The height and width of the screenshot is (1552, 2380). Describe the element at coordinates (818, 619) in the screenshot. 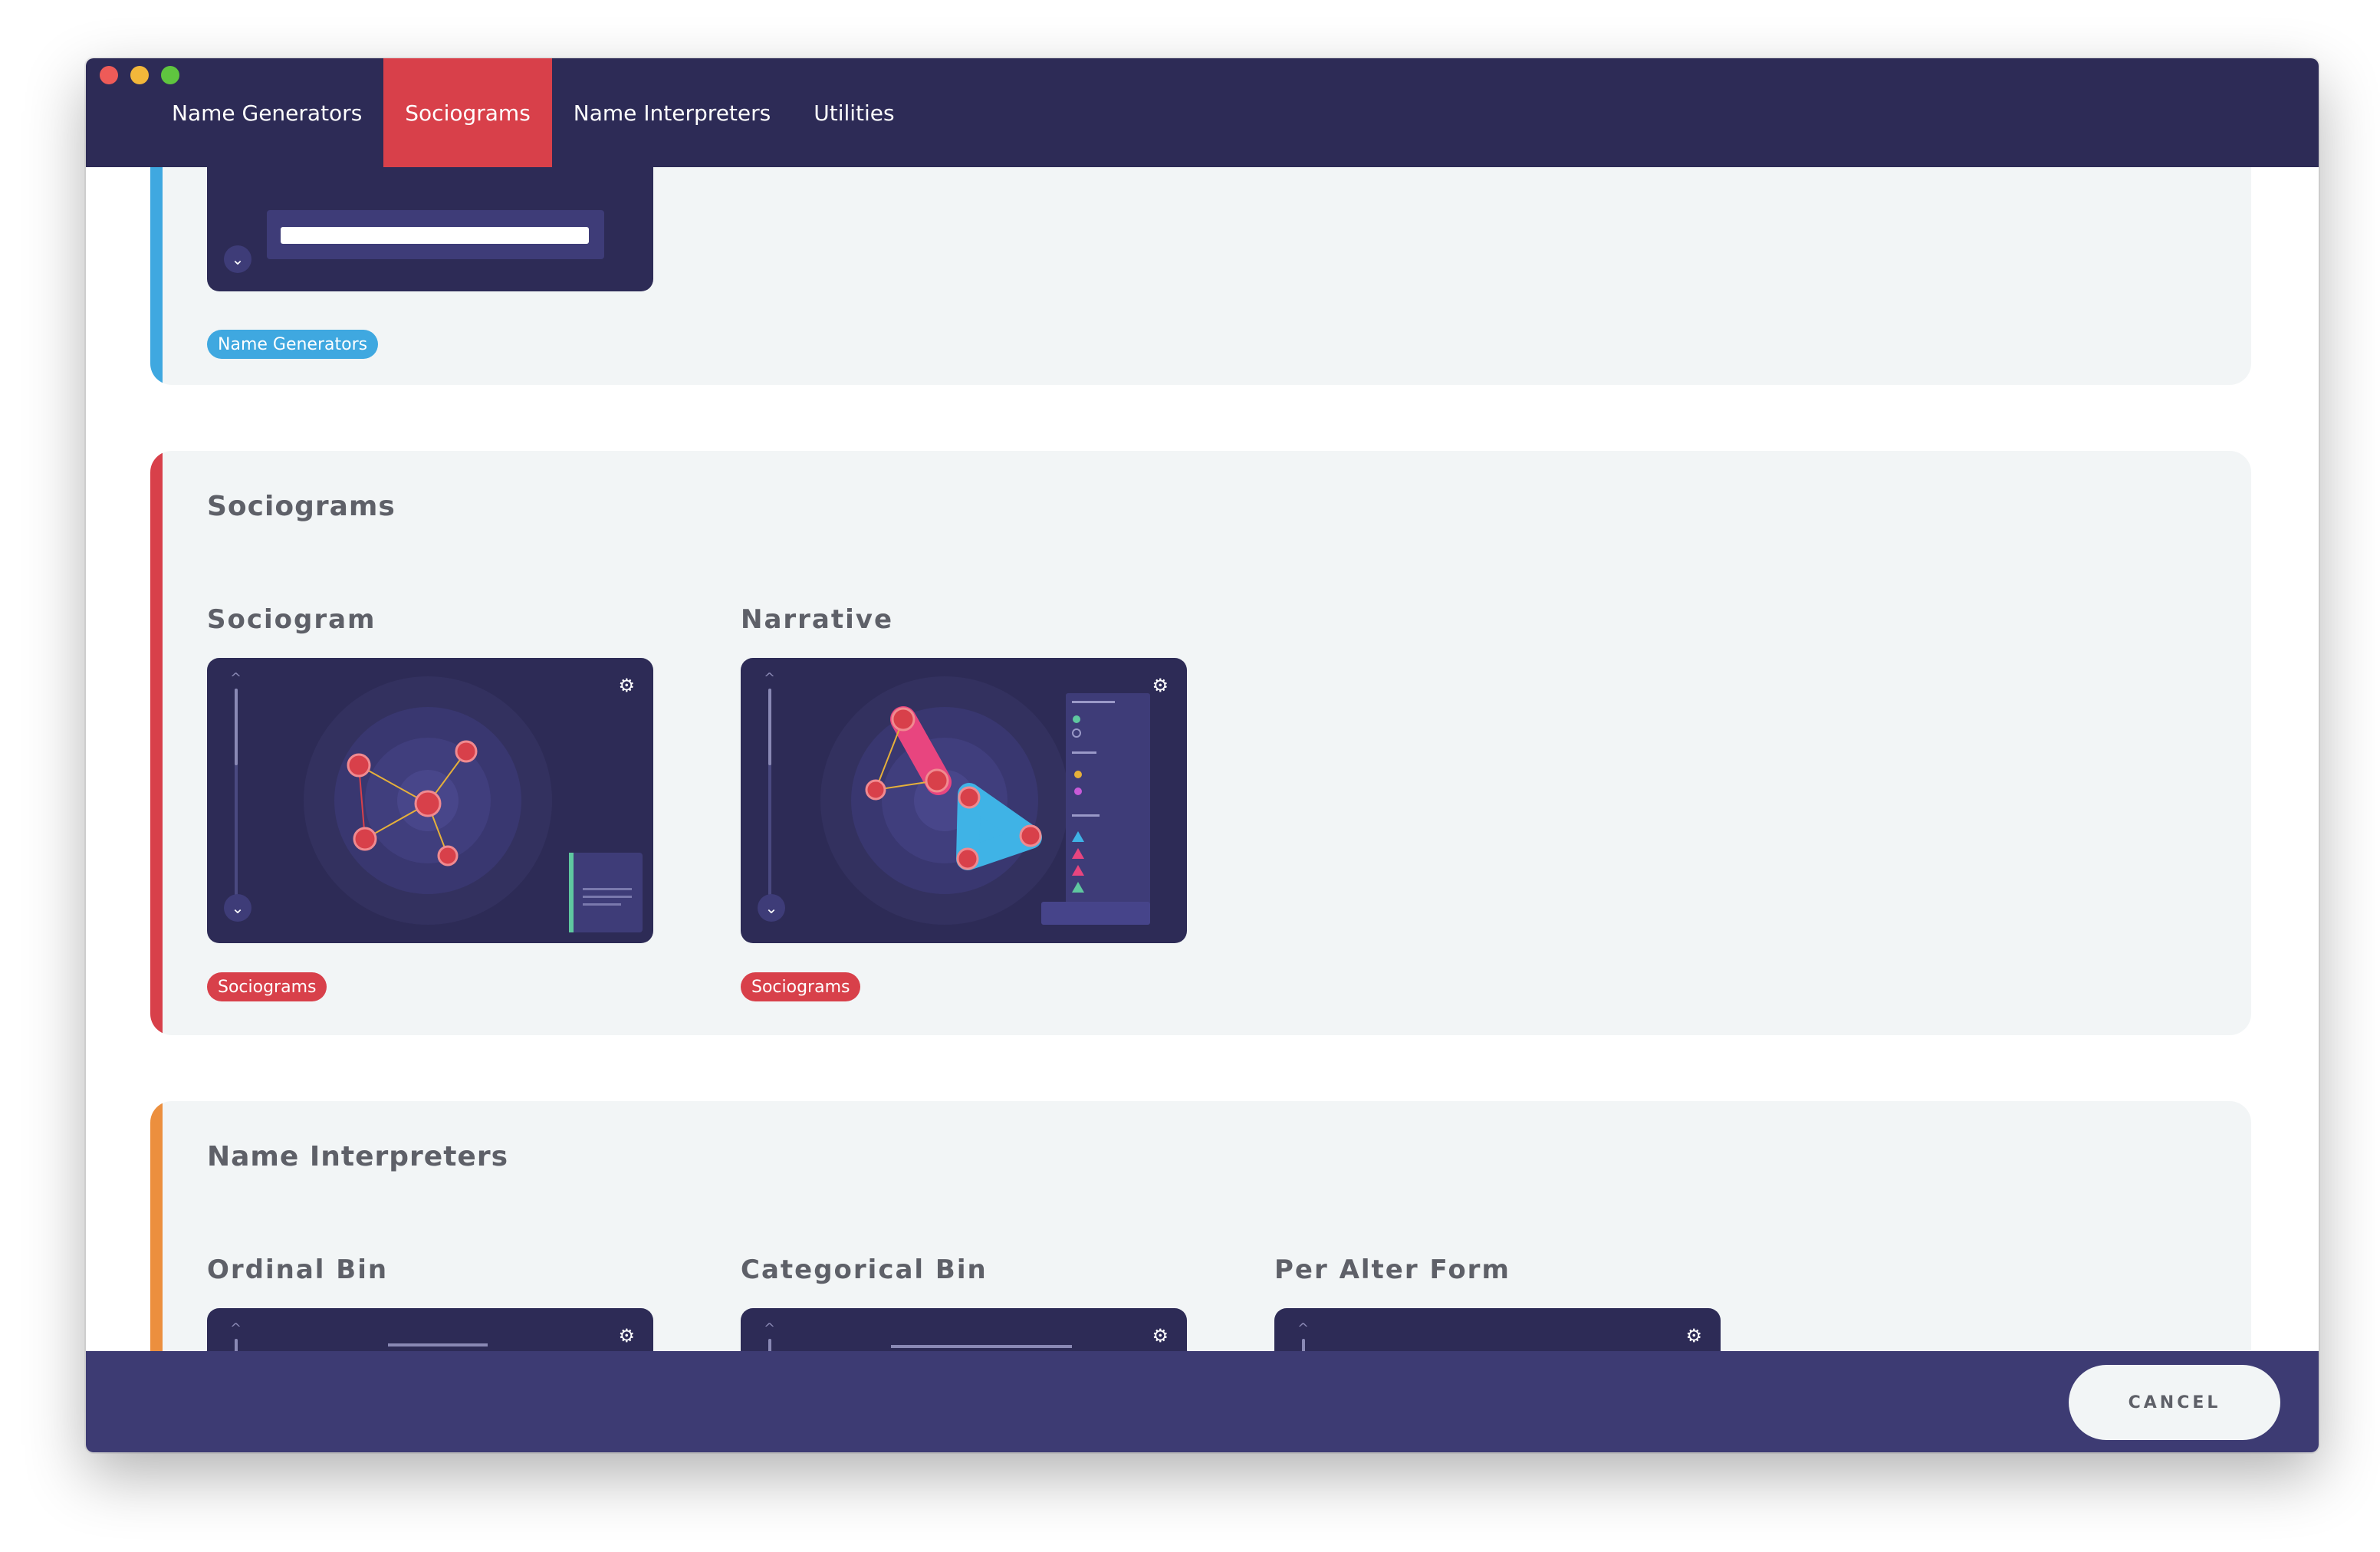

I see `card-title-narrative: Narrative` at that location.